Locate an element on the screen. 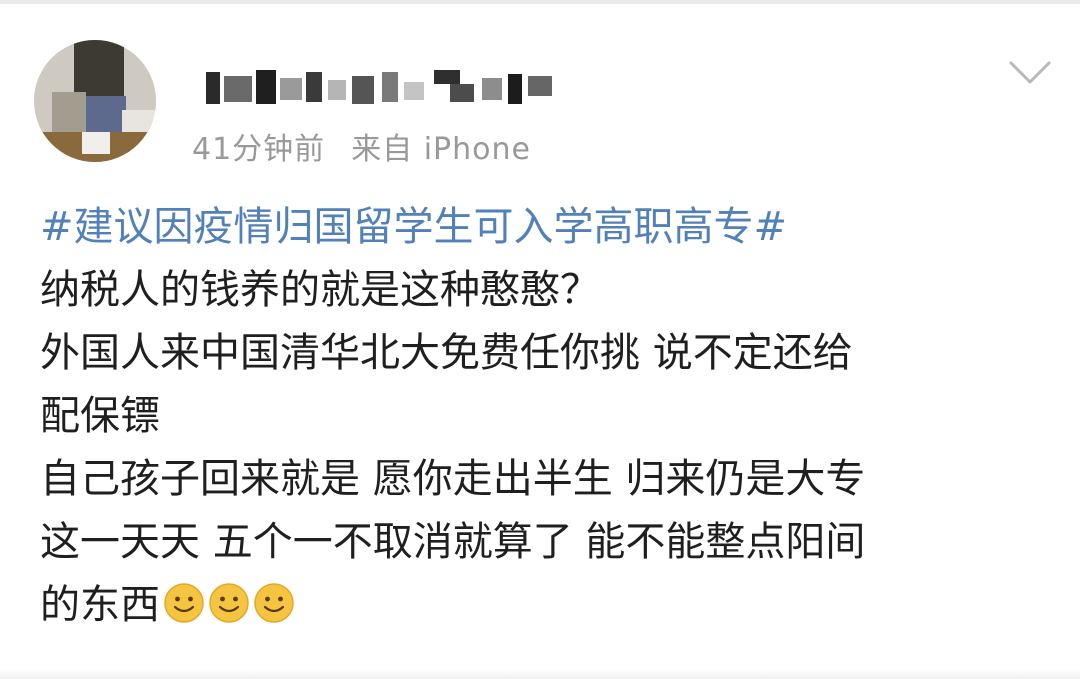 The width and height of the screenshot is (1080, 679). post-meta: 41分钟前 来自 iPhone is located at coordinates (361, 146).